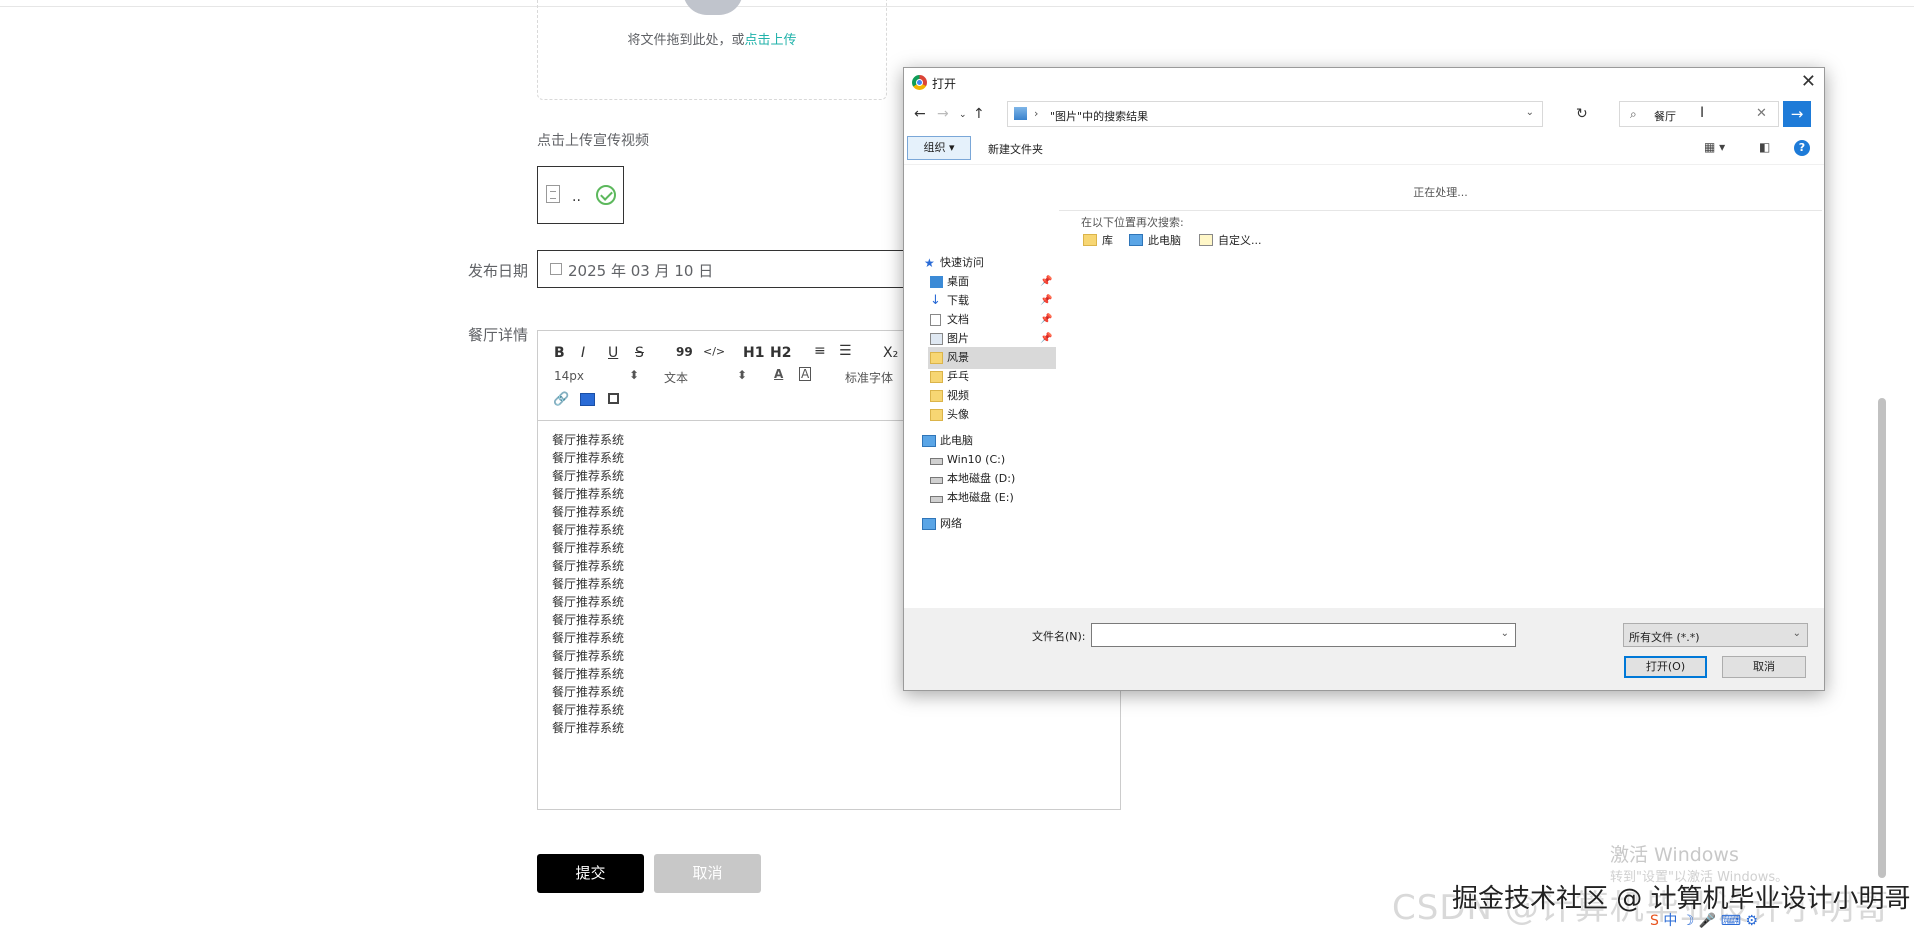 This screenshot has width=1914, height=934. I want to click on search-go-button: →, so click(1797, 114).